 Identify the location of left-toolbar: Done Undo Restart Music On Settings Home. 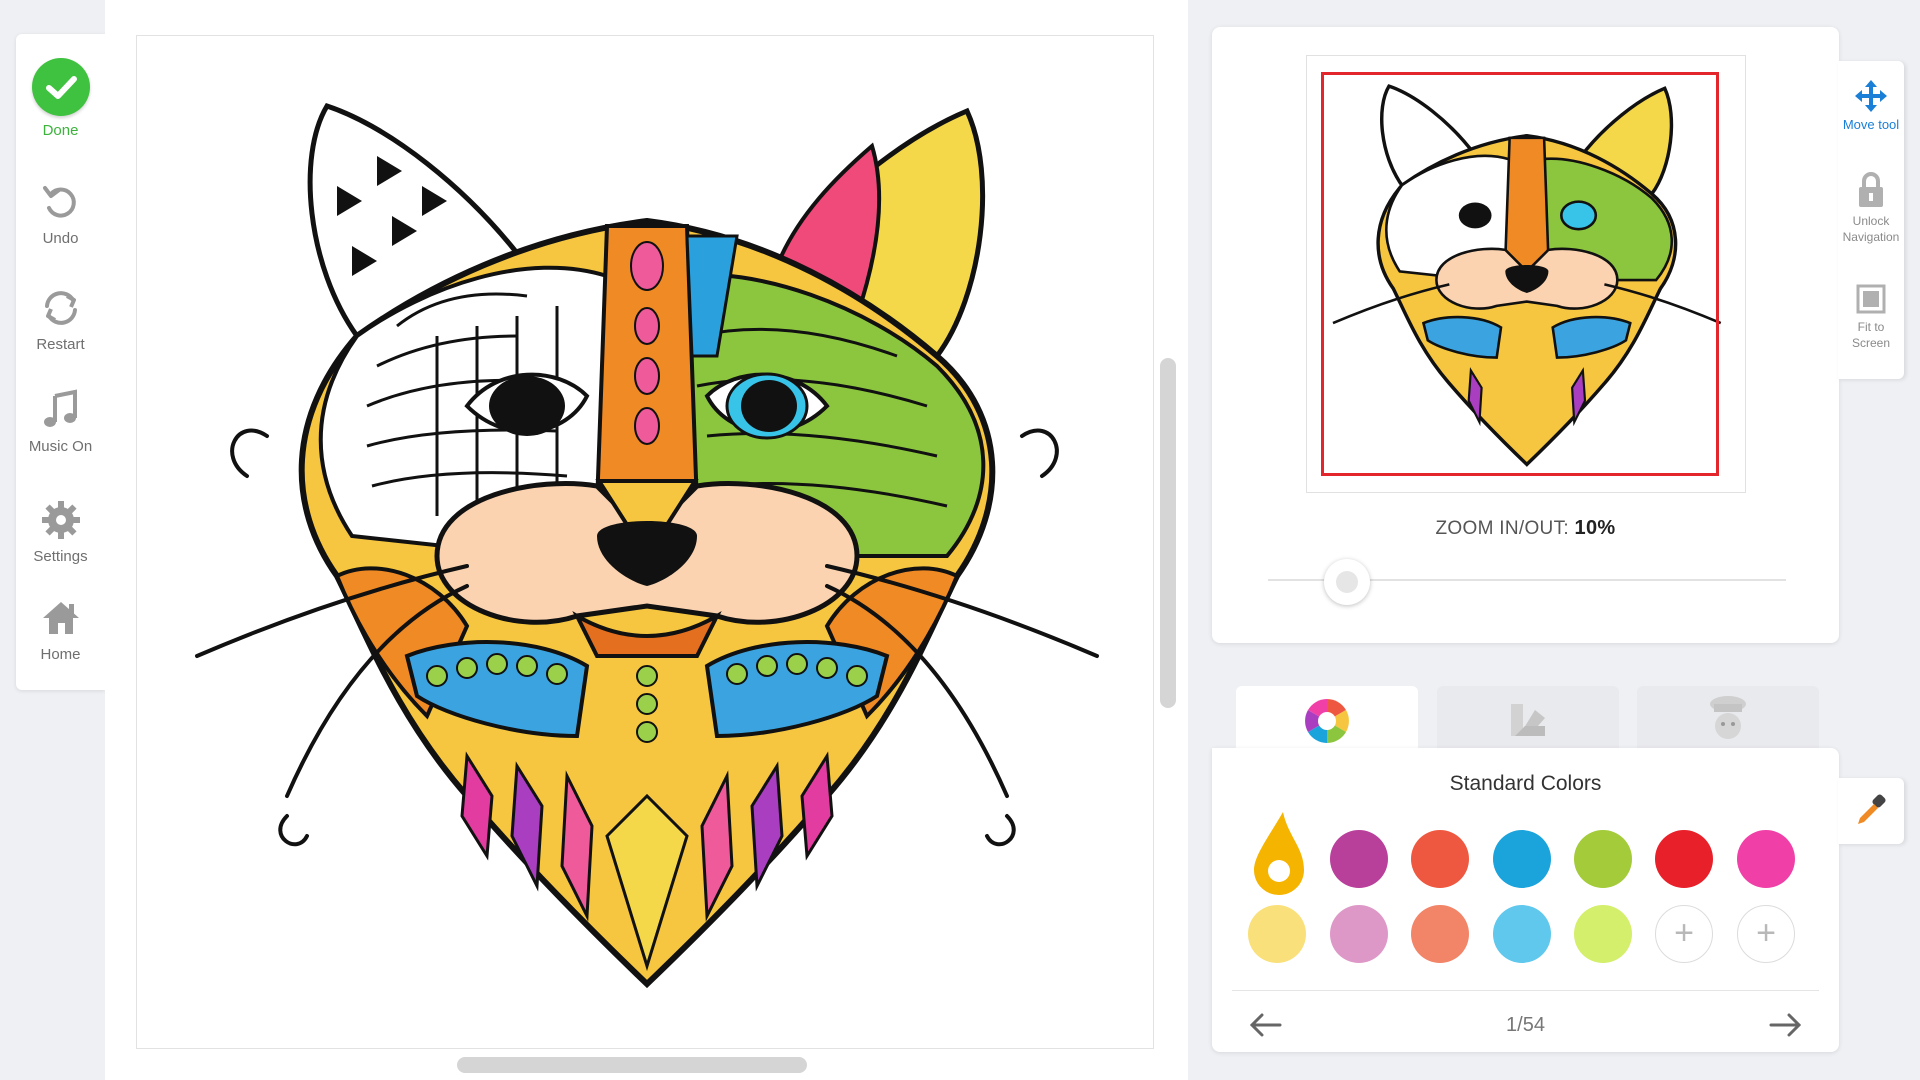
(60, 362).